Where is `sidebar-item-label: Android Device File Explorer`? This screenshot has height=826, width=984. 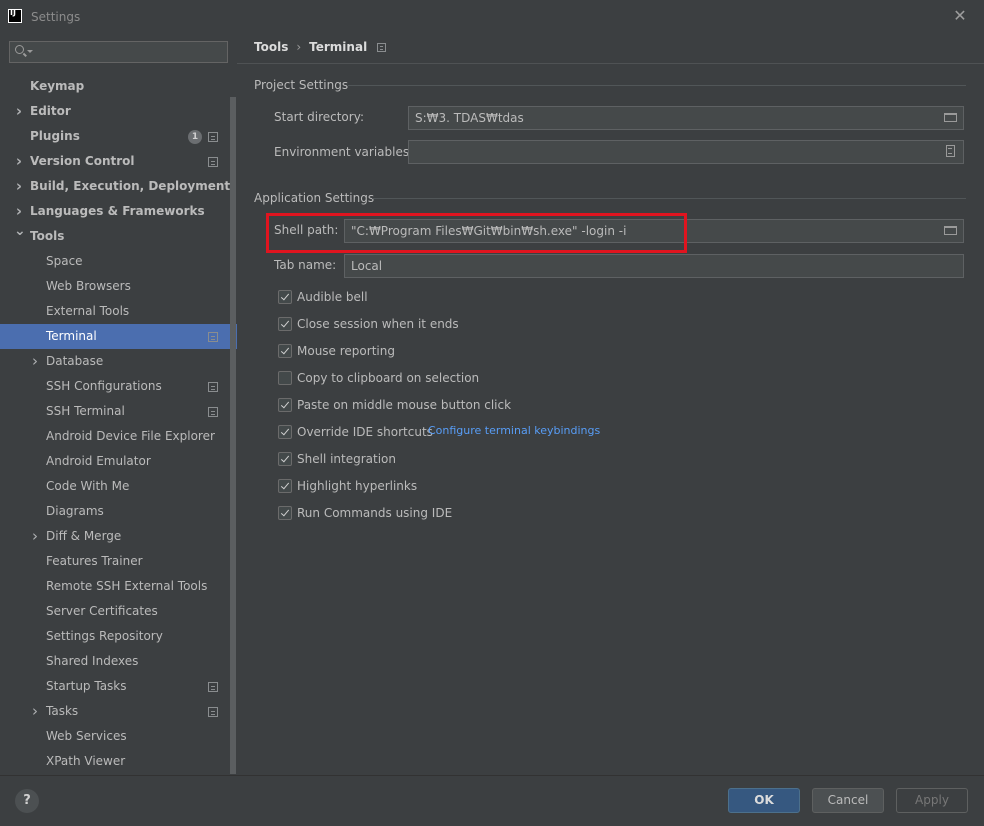
sidebar-item-label: Android Device File Explorer is located at coordinates (130, 436).